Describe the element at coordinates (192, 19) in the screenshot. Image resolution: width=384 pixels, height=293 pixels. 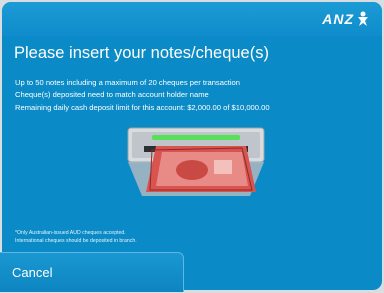
I see `header-bar: ANZ` at that location.